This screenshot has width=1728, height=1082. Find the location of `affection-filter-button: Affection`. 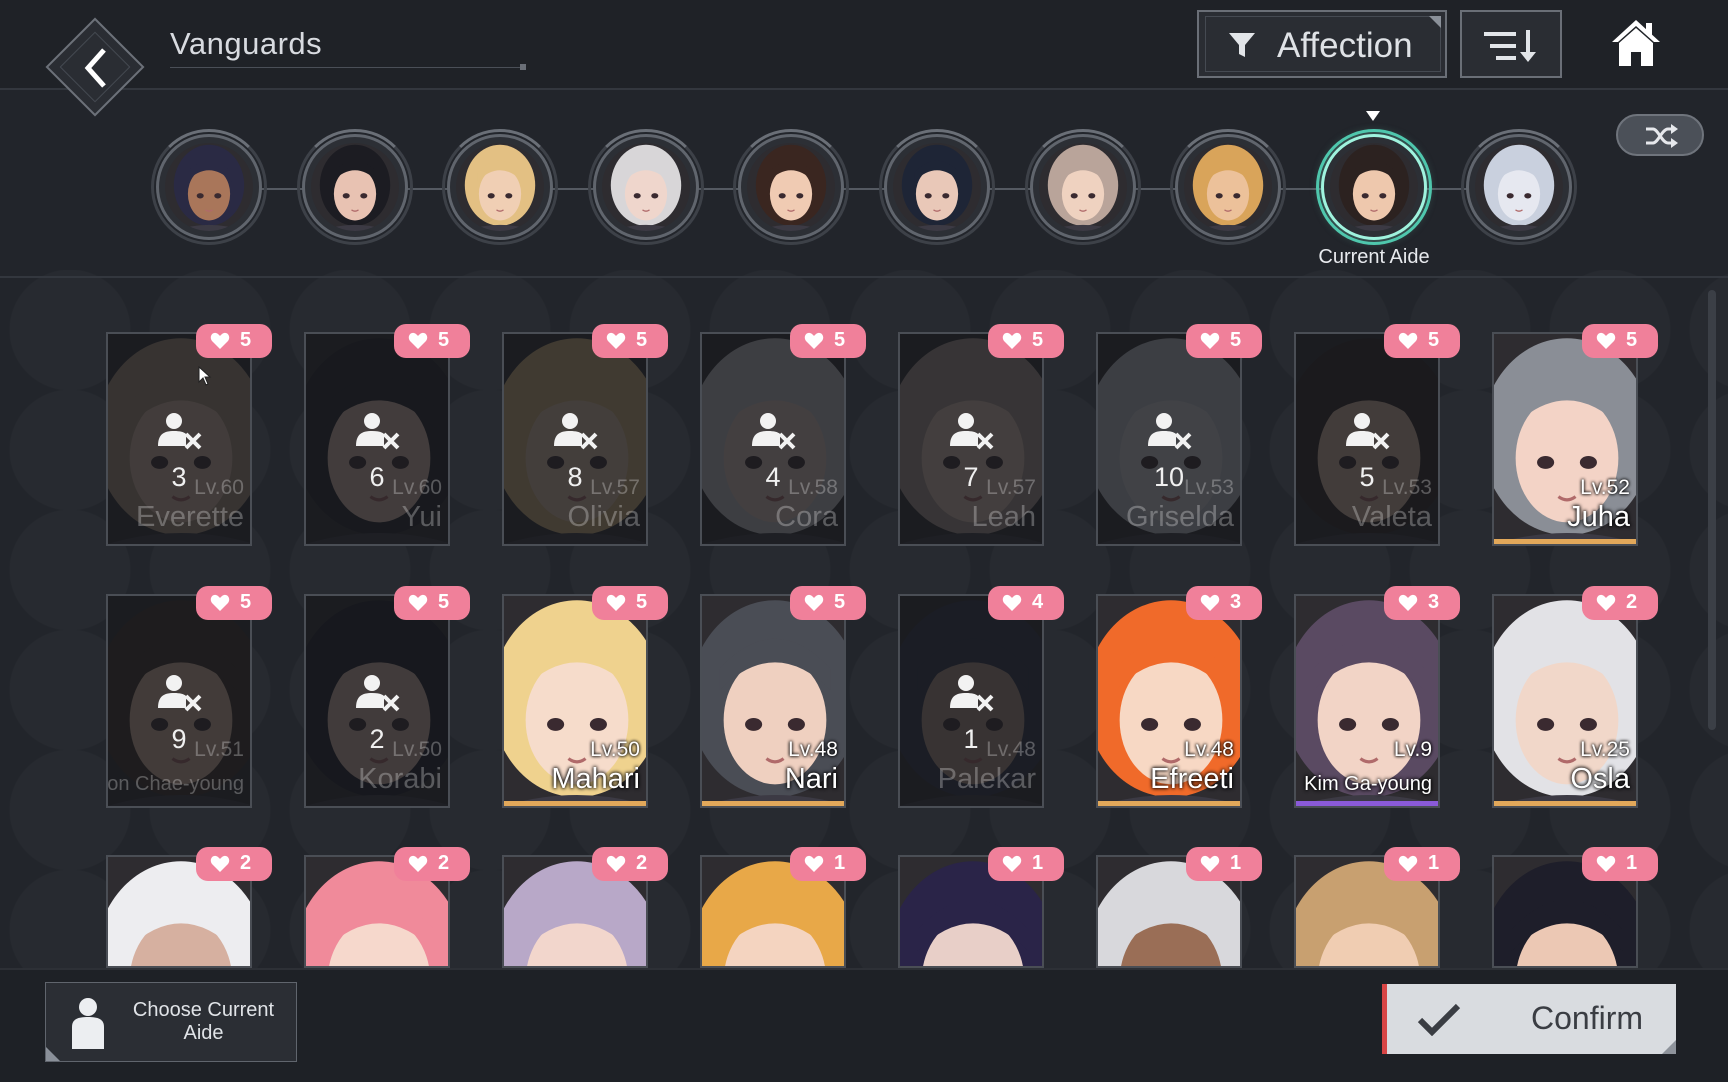

affection-filter-button: Affection is located at coordinates (1322, 44).